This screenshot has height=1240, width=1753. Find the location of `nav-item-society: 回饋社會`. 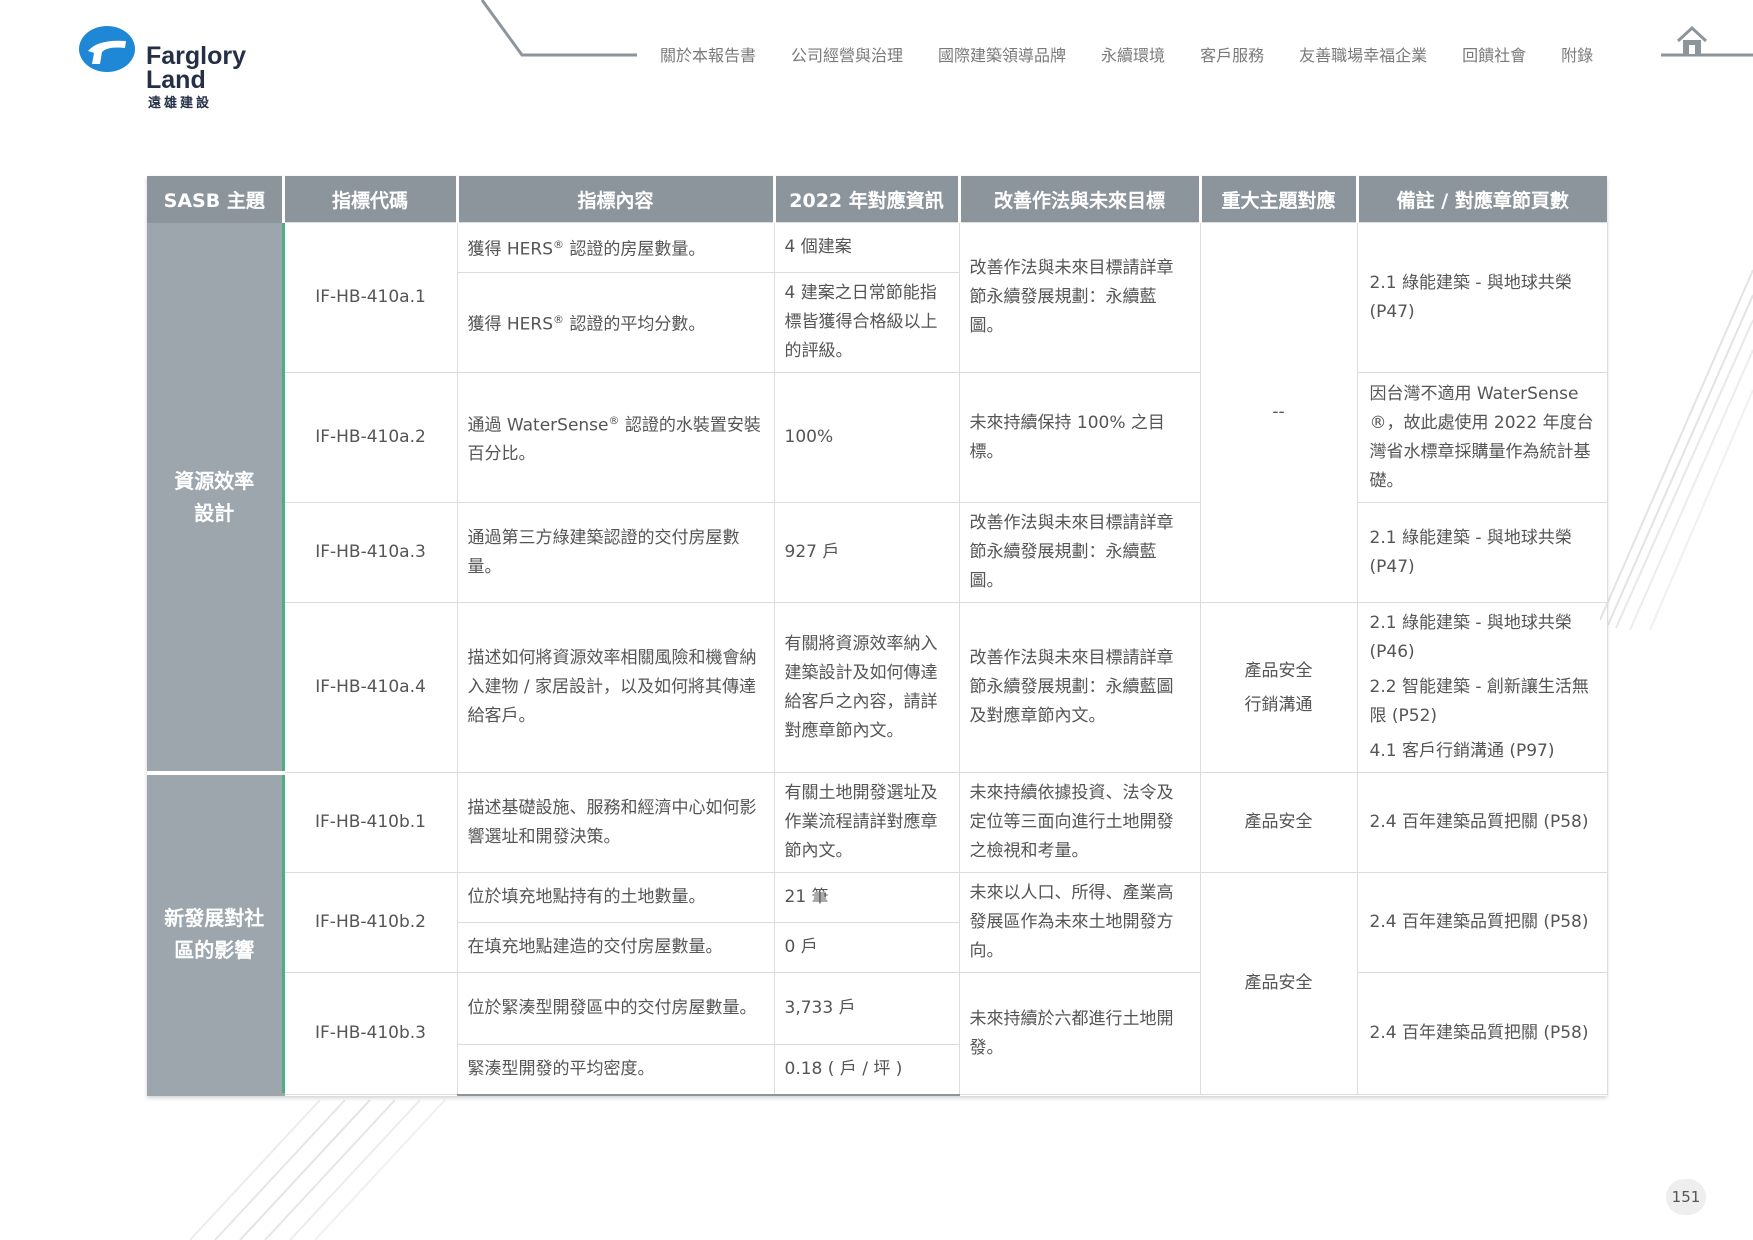

nav-item-society: 回饋社會 is located at coordinates (1494, 54).